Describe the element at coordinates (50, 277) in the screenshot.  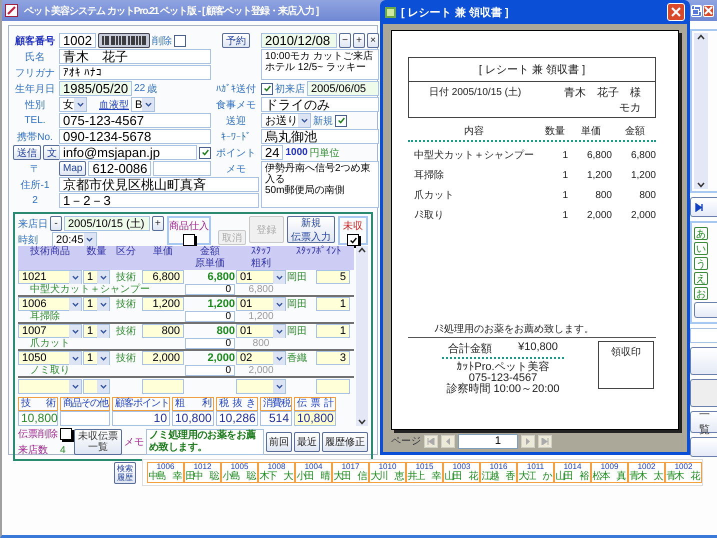
I see `dropdown: 1021` at that location.